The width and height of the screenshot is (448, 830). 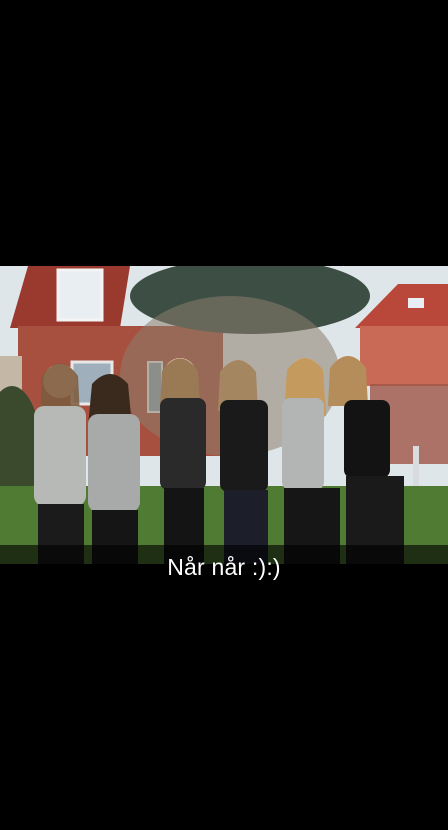 I want to click on caption-bar: Når når :):), so click(x=224, y=567).